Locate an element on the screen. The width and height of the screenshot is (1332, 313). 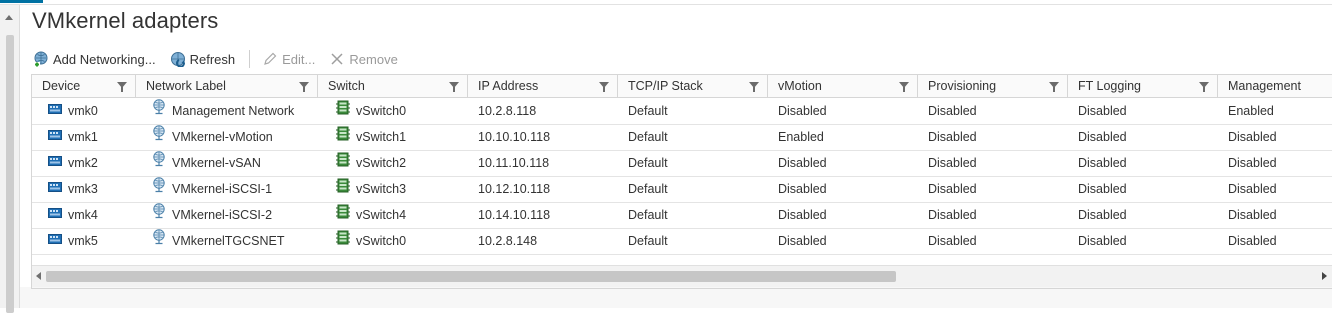
cell-device: vmk3 is located at coordinates (84, 189).